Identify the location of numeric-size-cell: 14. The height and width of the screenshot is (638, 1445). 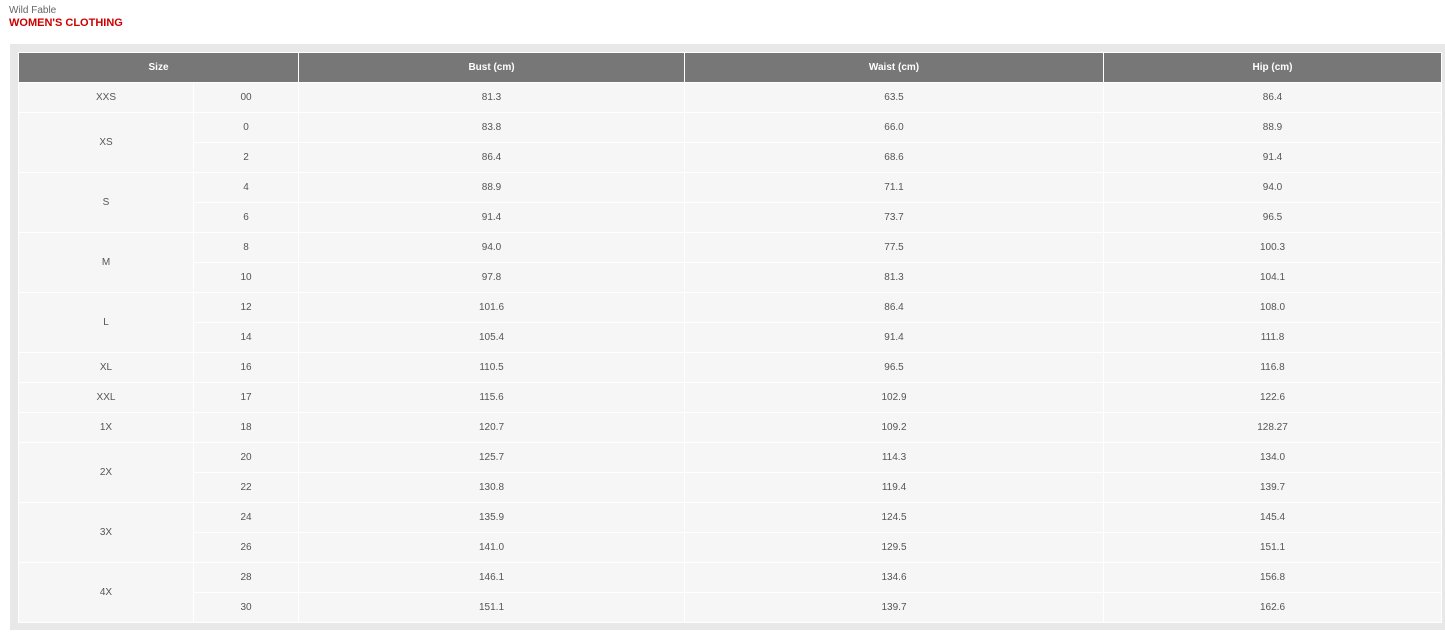
(246, 337).